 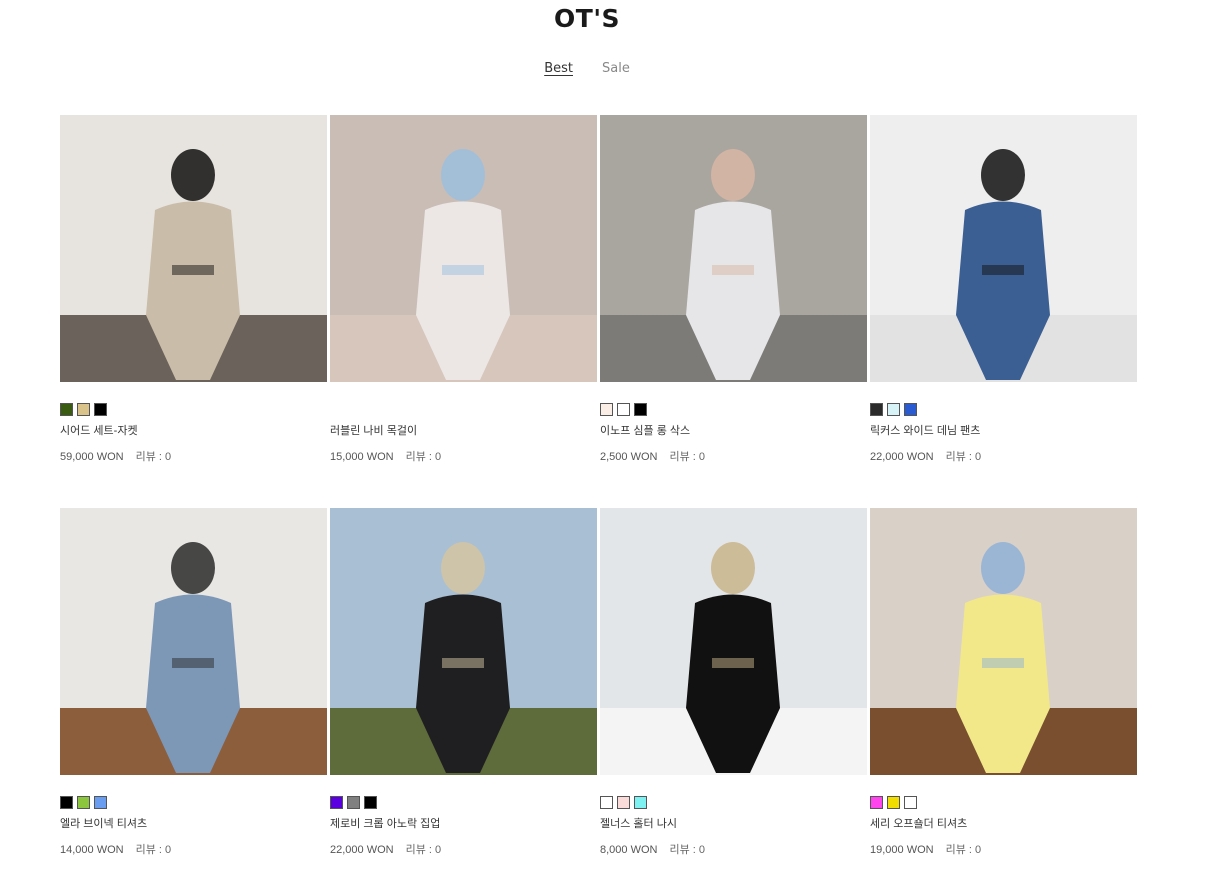 What do you see at coordinates (1003, 429) in the screenshot?
I see `product-name: 릭커스 와이드 데님 팬츠` at bounding box center [1003, 429].